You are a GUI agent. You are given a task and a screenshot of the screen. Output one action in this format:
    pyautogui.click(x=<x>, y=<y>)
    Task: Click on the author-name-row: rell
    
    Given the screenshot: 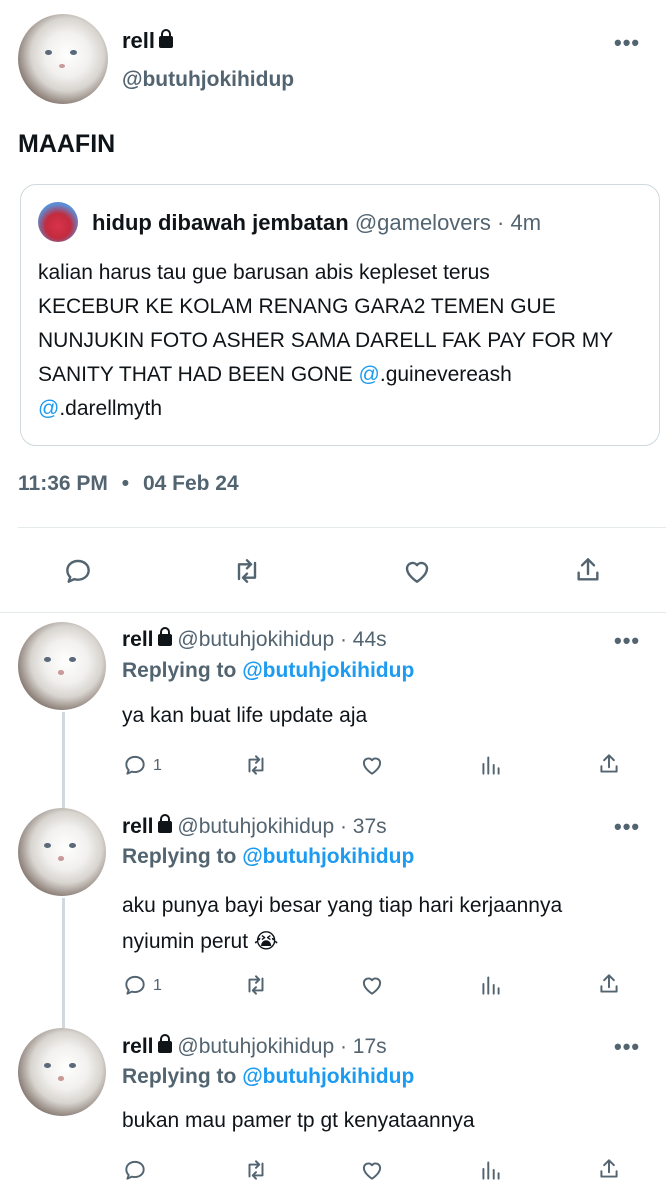 What is the action you would take?
    pyautogui.click(x=148, y=41)
    